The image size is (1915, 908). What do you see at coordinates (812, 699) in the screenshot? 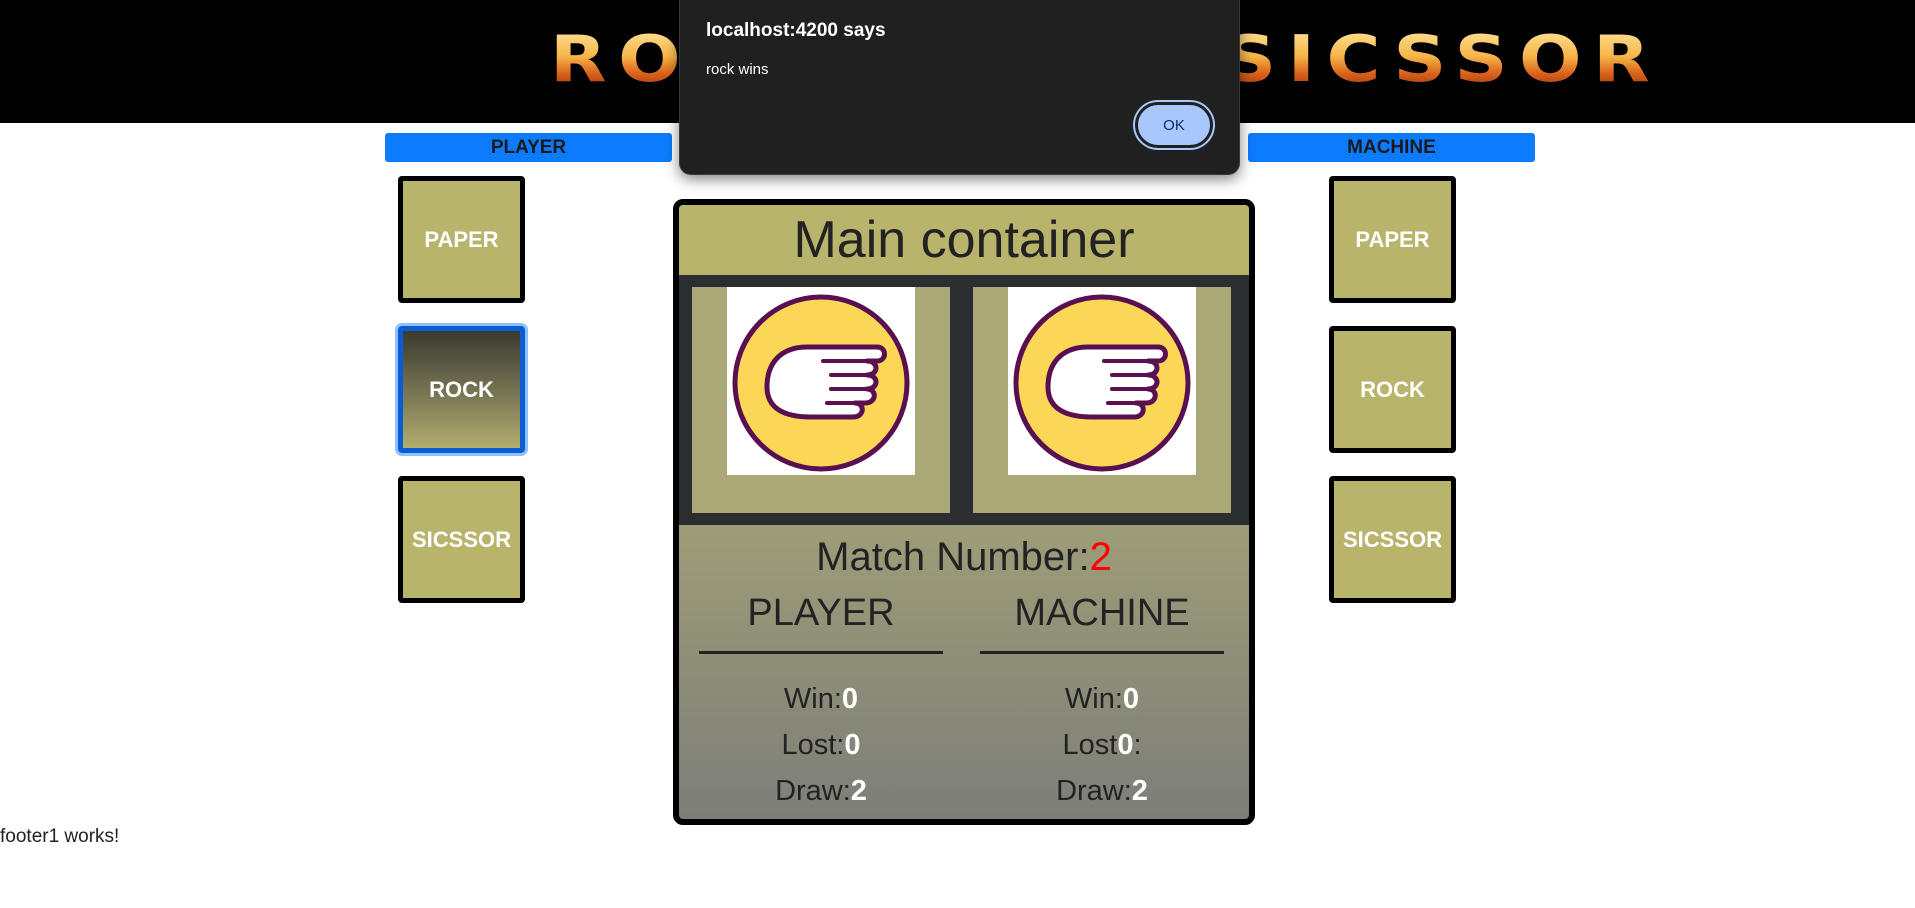
I see `player-win-label: Win:` at bounding box center [812, 699].